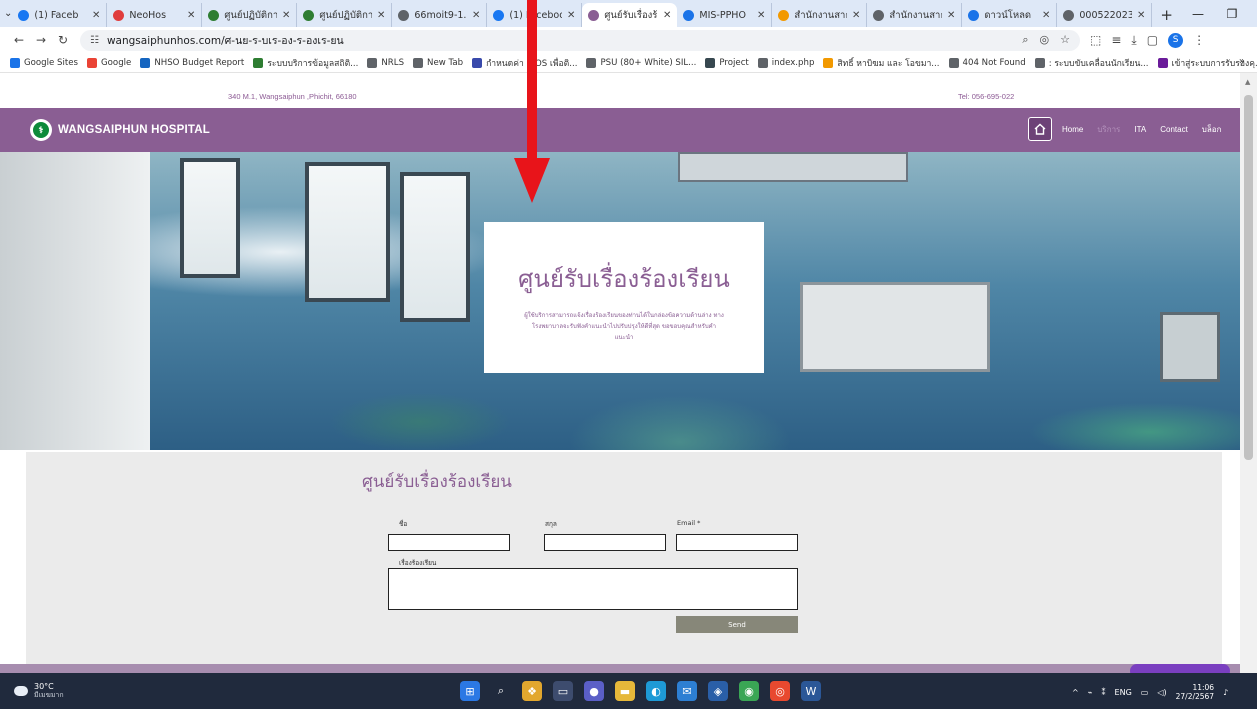  Describe the element at coordinates (1225, 692) in the screenshot. I see `notification-bell-icon: ♪` at that location.